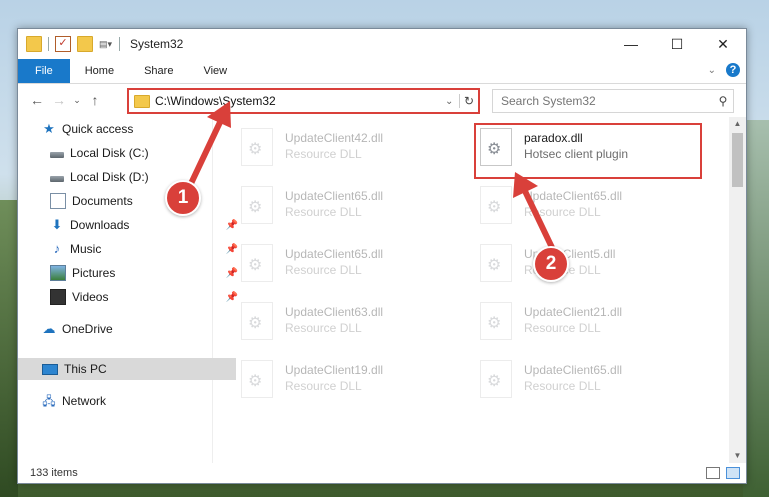  What do you see at coordinates (131, 297) in the screenshot?
I see `sidebar-item-videos: Videos 📌` at bounding box center [131, 297].